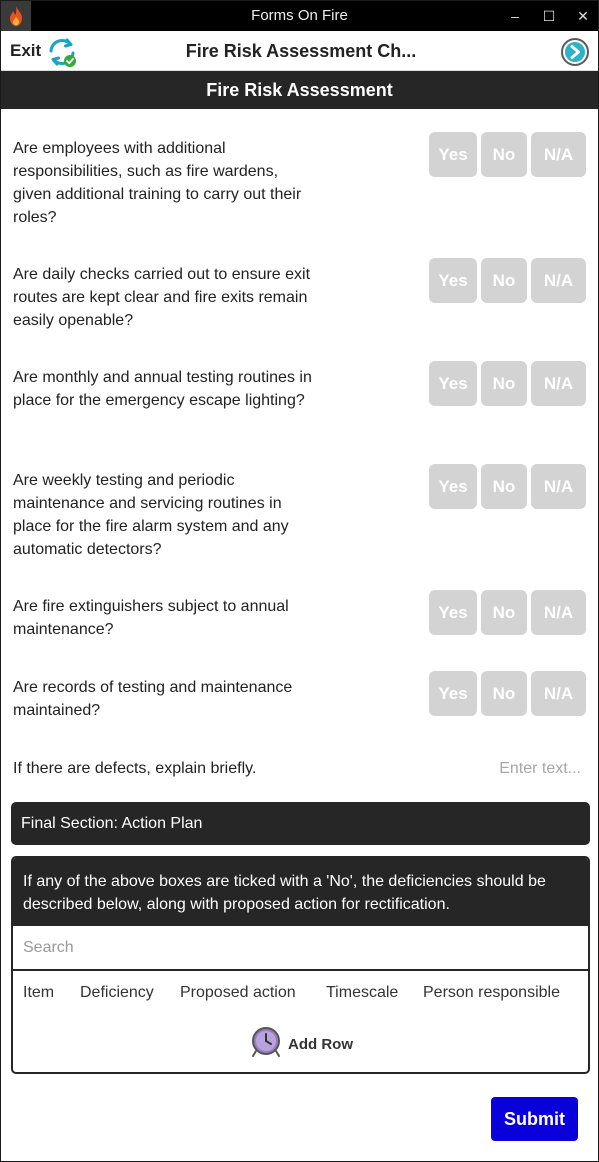 This screenshot has height=1162, width=599. Describe the element at coordinates (575, 52) in the screenshot. I see `next-arrow-icon` at that location.